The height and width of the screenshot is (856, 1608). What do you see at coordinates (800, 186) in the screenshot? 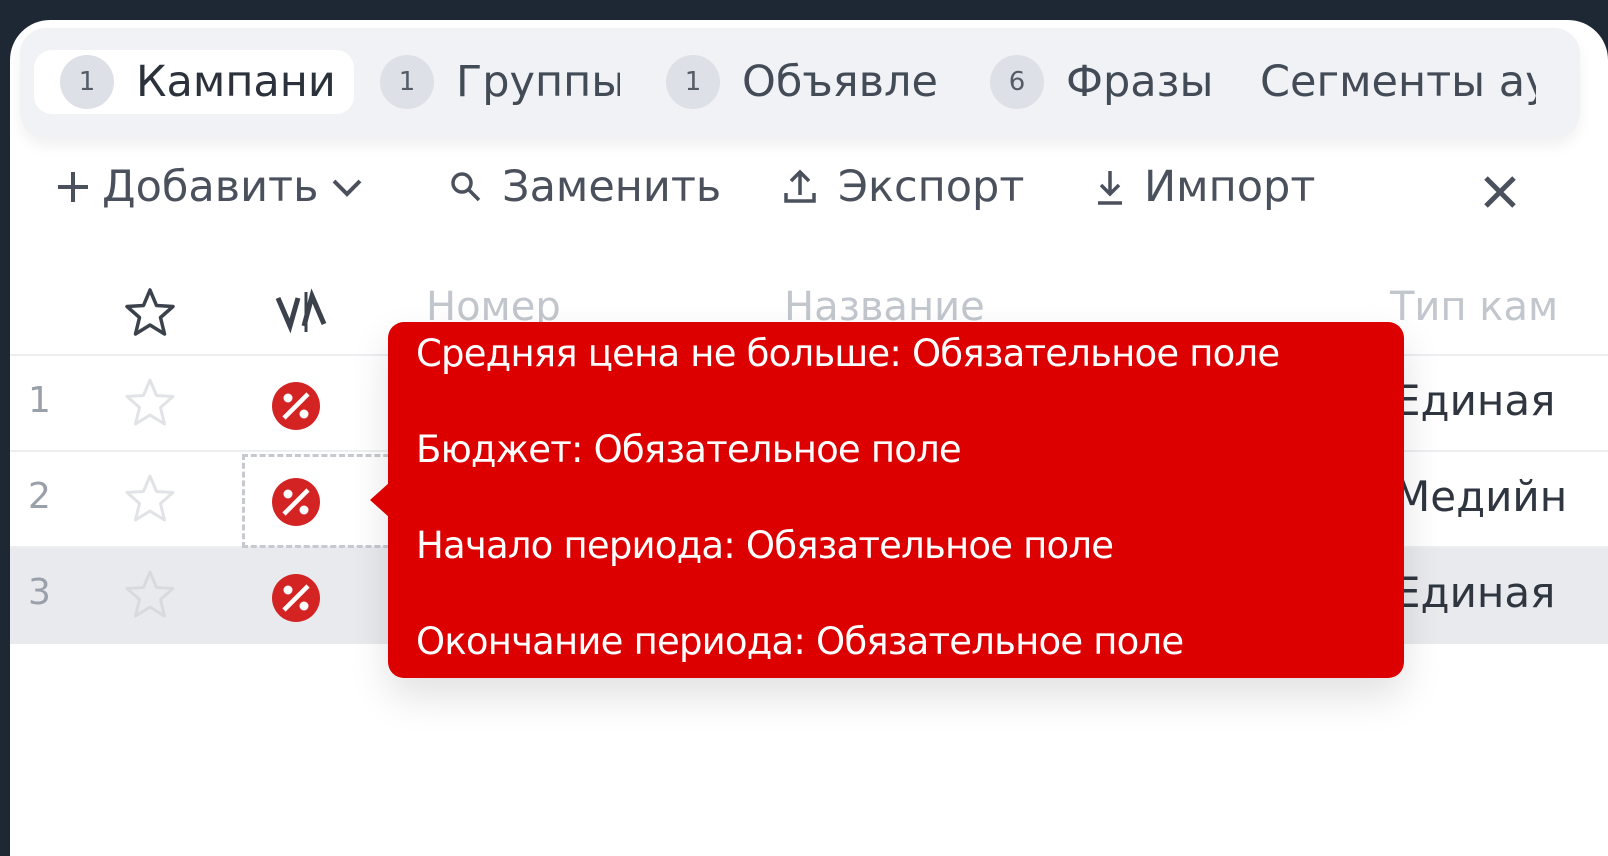
I see `upload-icon` at bounding box center [800, 186].